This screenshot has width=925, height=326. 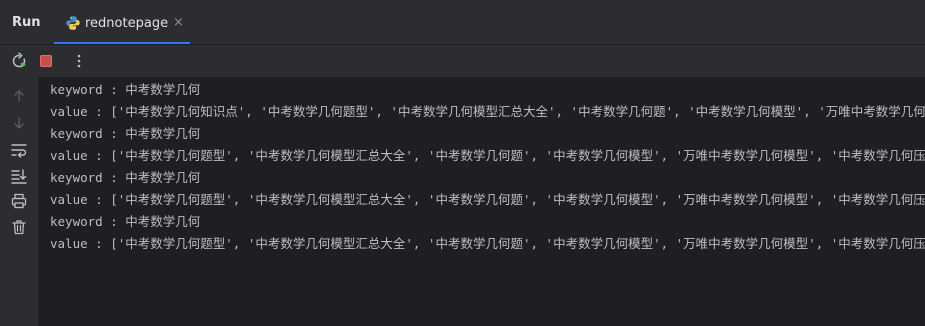 What do you see at coordinates (73, 23) in the screenshot?
I see `python-file-icon` at bounding box center [73, 23].